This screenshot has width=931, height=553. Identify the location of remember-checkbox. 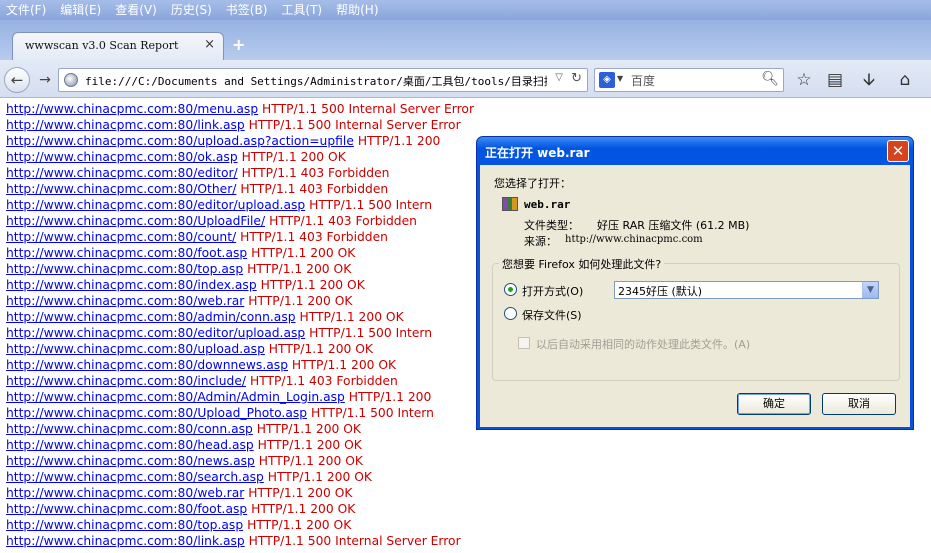
(524, 343).